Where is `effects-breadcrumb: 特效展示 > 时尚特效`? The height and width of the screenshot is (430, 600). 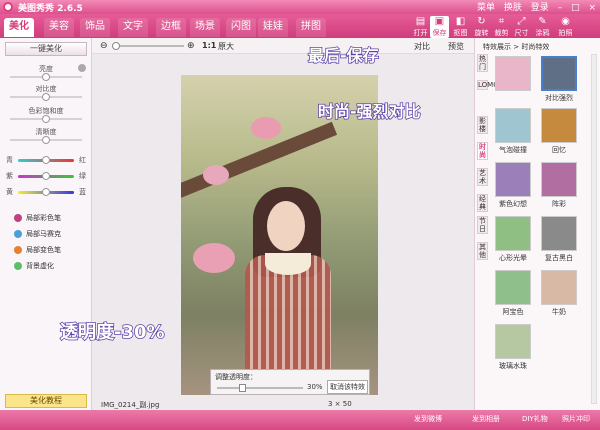 effects-breadcrumb: 特效展示 > 时尚特效 is located at coordinates (516, 47).